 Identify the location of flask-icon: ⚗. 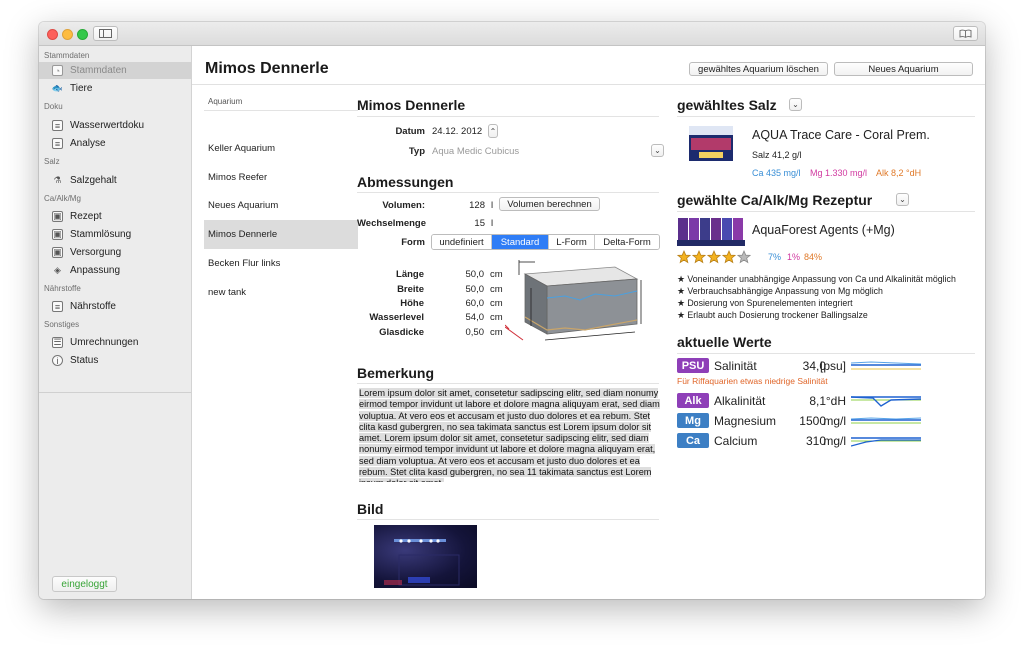
(57, 180).